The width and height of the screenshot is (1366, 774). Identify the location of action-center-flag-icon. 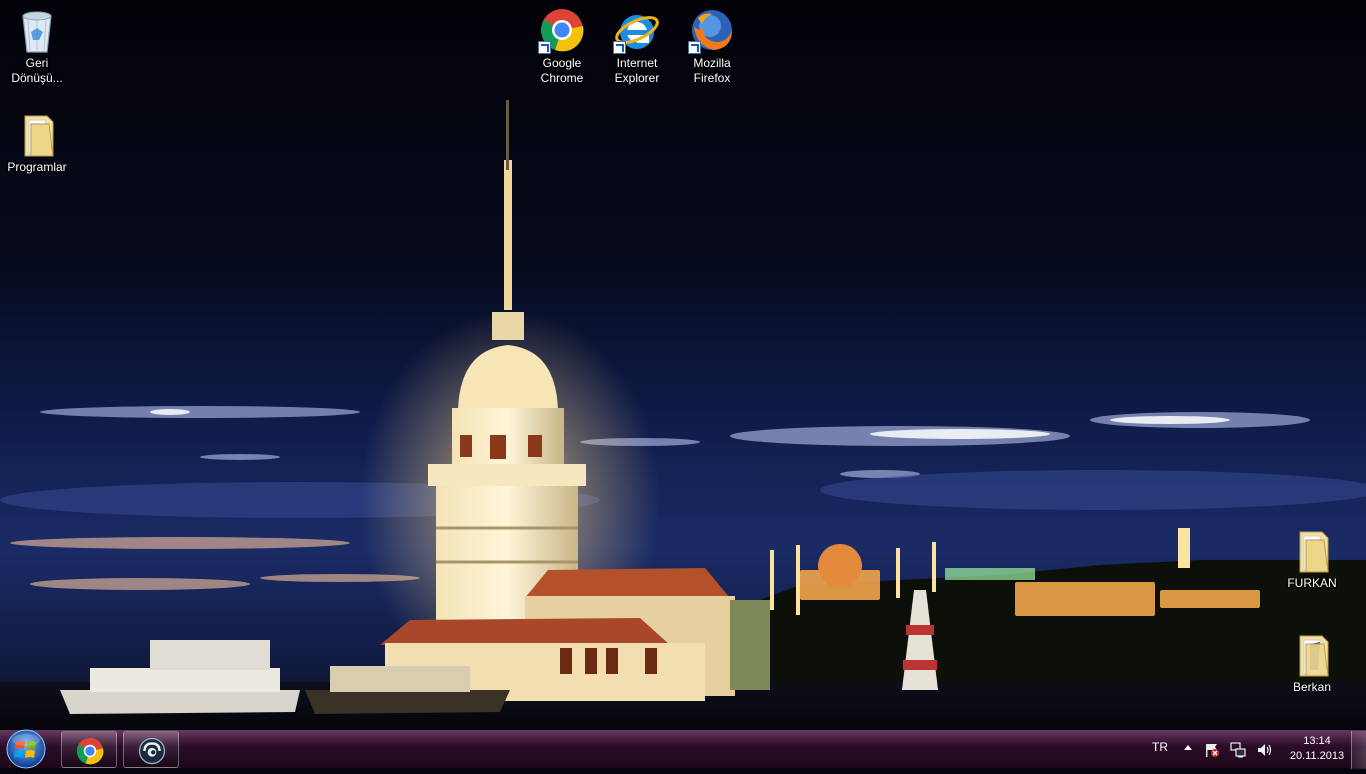
(1212, 750).